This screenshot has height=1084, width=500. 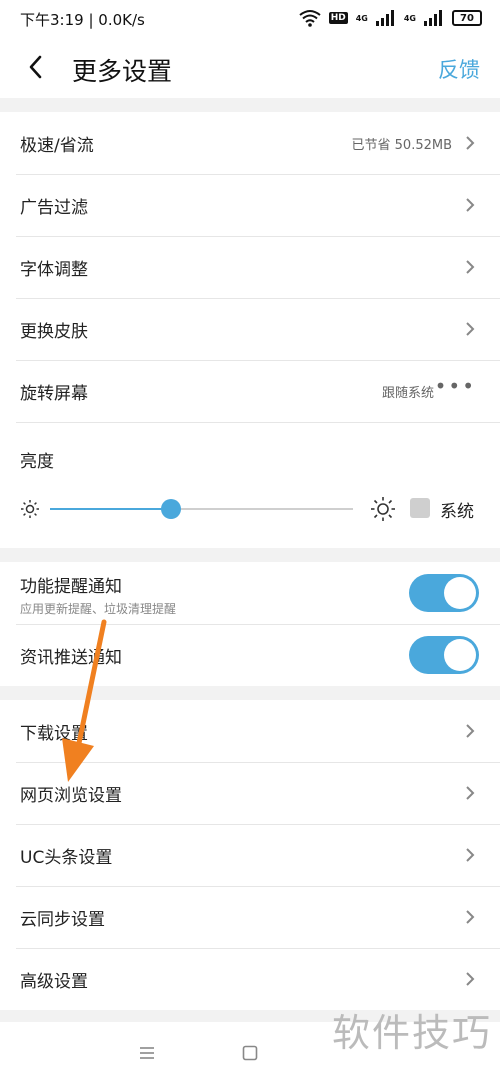 I want to click on setting-label: 旋转屏幕, so click(x=54, y=393).